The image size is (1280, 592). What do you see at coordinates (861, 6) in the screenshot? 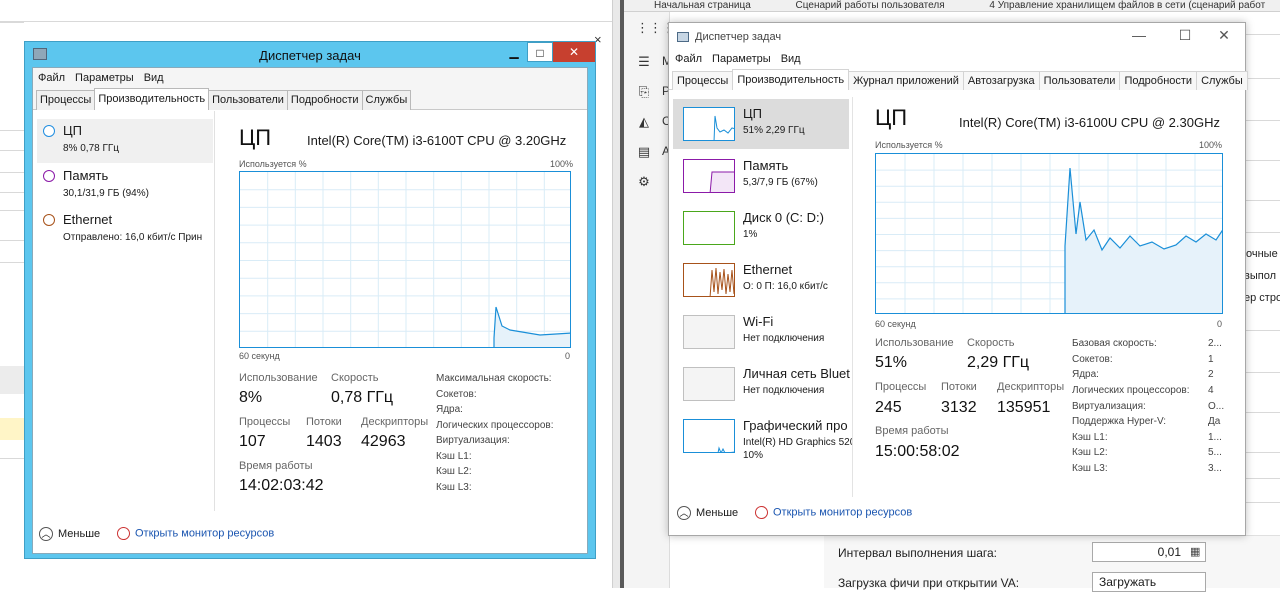
I see `tab-user-scenario: Сценарий работы пользователя` at bounding box center [861, 6].